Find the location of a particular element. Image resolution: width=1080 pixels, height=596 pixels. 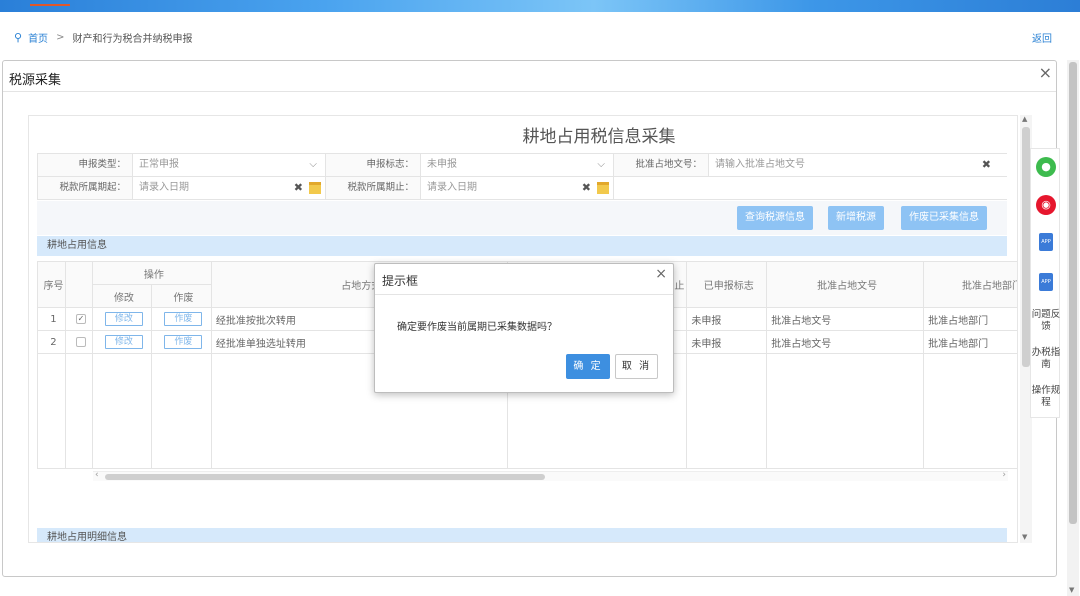

section-header-occupation-detail: 耕地占用明细信息 is located at coordinates (522, 535).